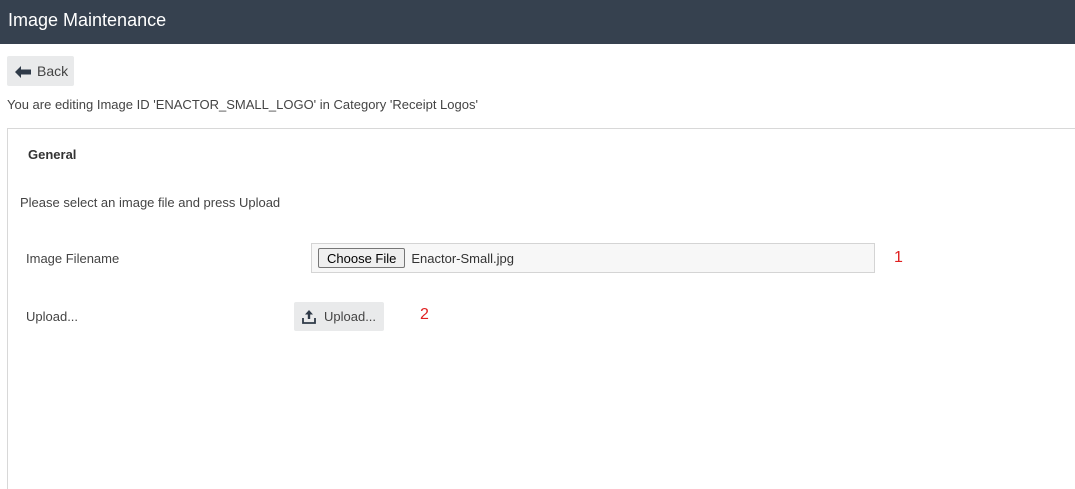  I want to click on back-button-label: Back, so click(53, 71).